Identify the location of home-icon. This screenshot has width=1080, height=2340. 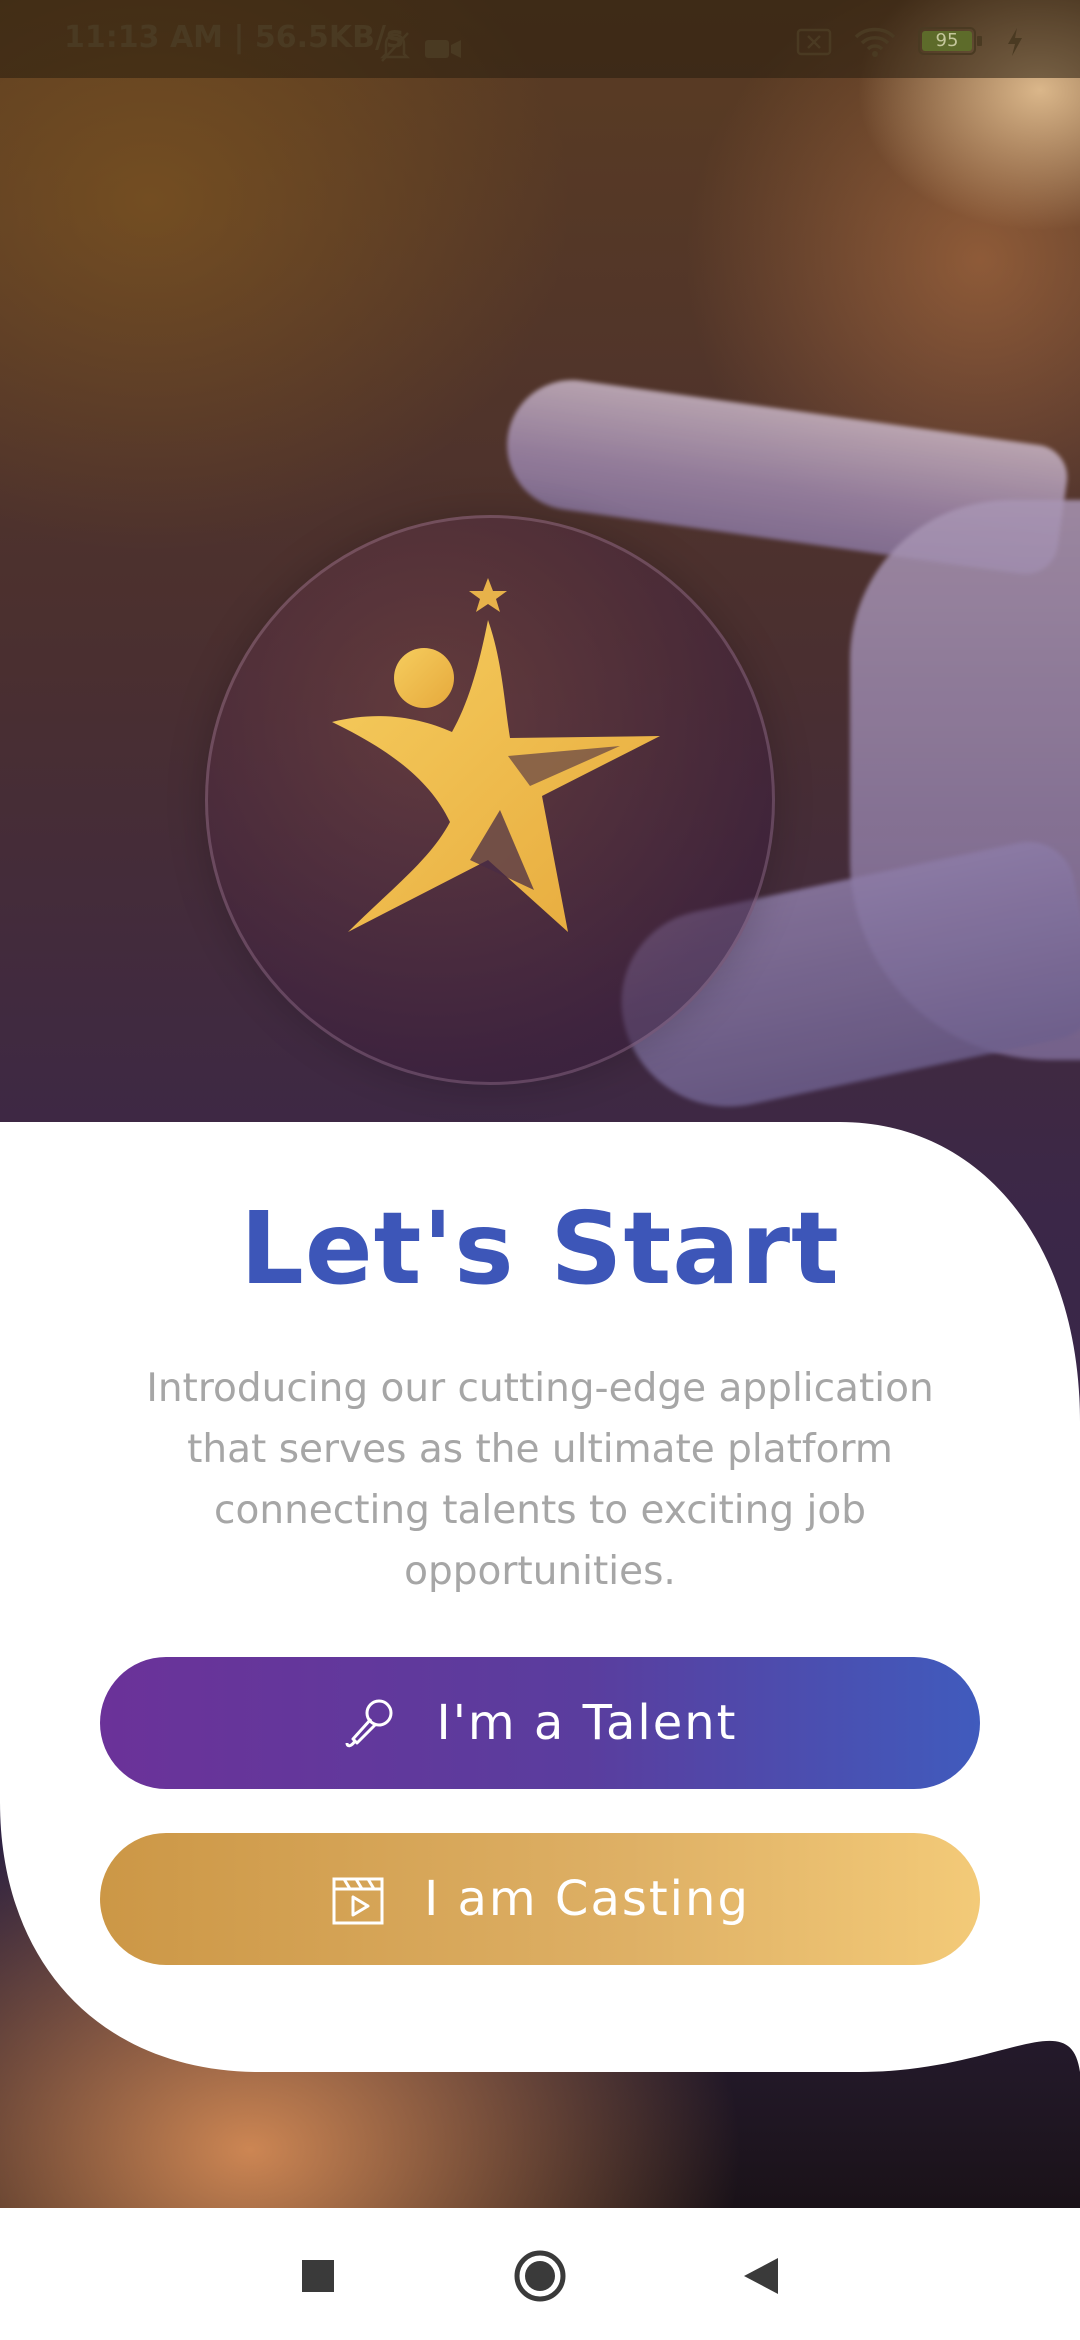
(540, 2276).